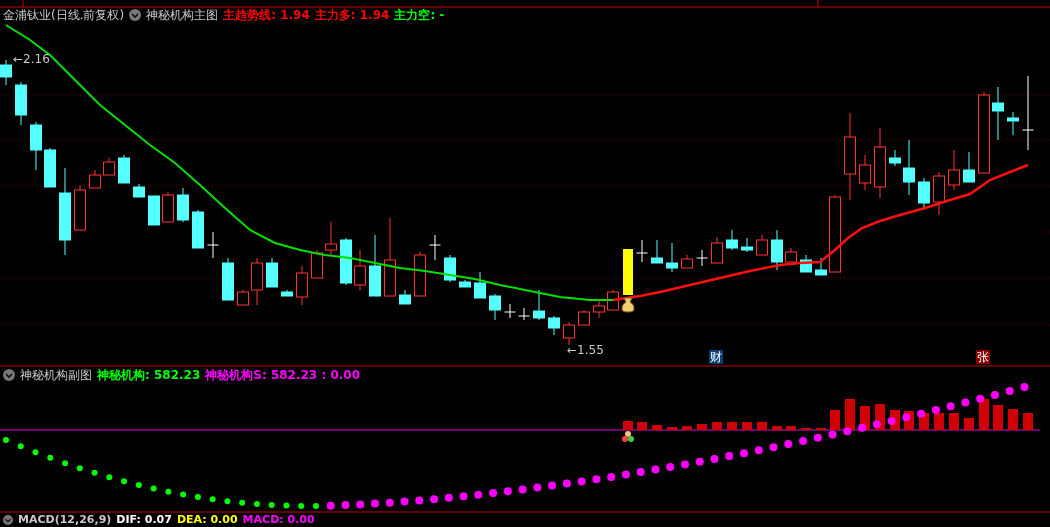 The height and width of the screenshot is (527, 1050). Describe the element at coordinates (282, 375) in the screenshot. I see `indicator-value: 神秘机构S: 582.23 : 0.00` at that location.